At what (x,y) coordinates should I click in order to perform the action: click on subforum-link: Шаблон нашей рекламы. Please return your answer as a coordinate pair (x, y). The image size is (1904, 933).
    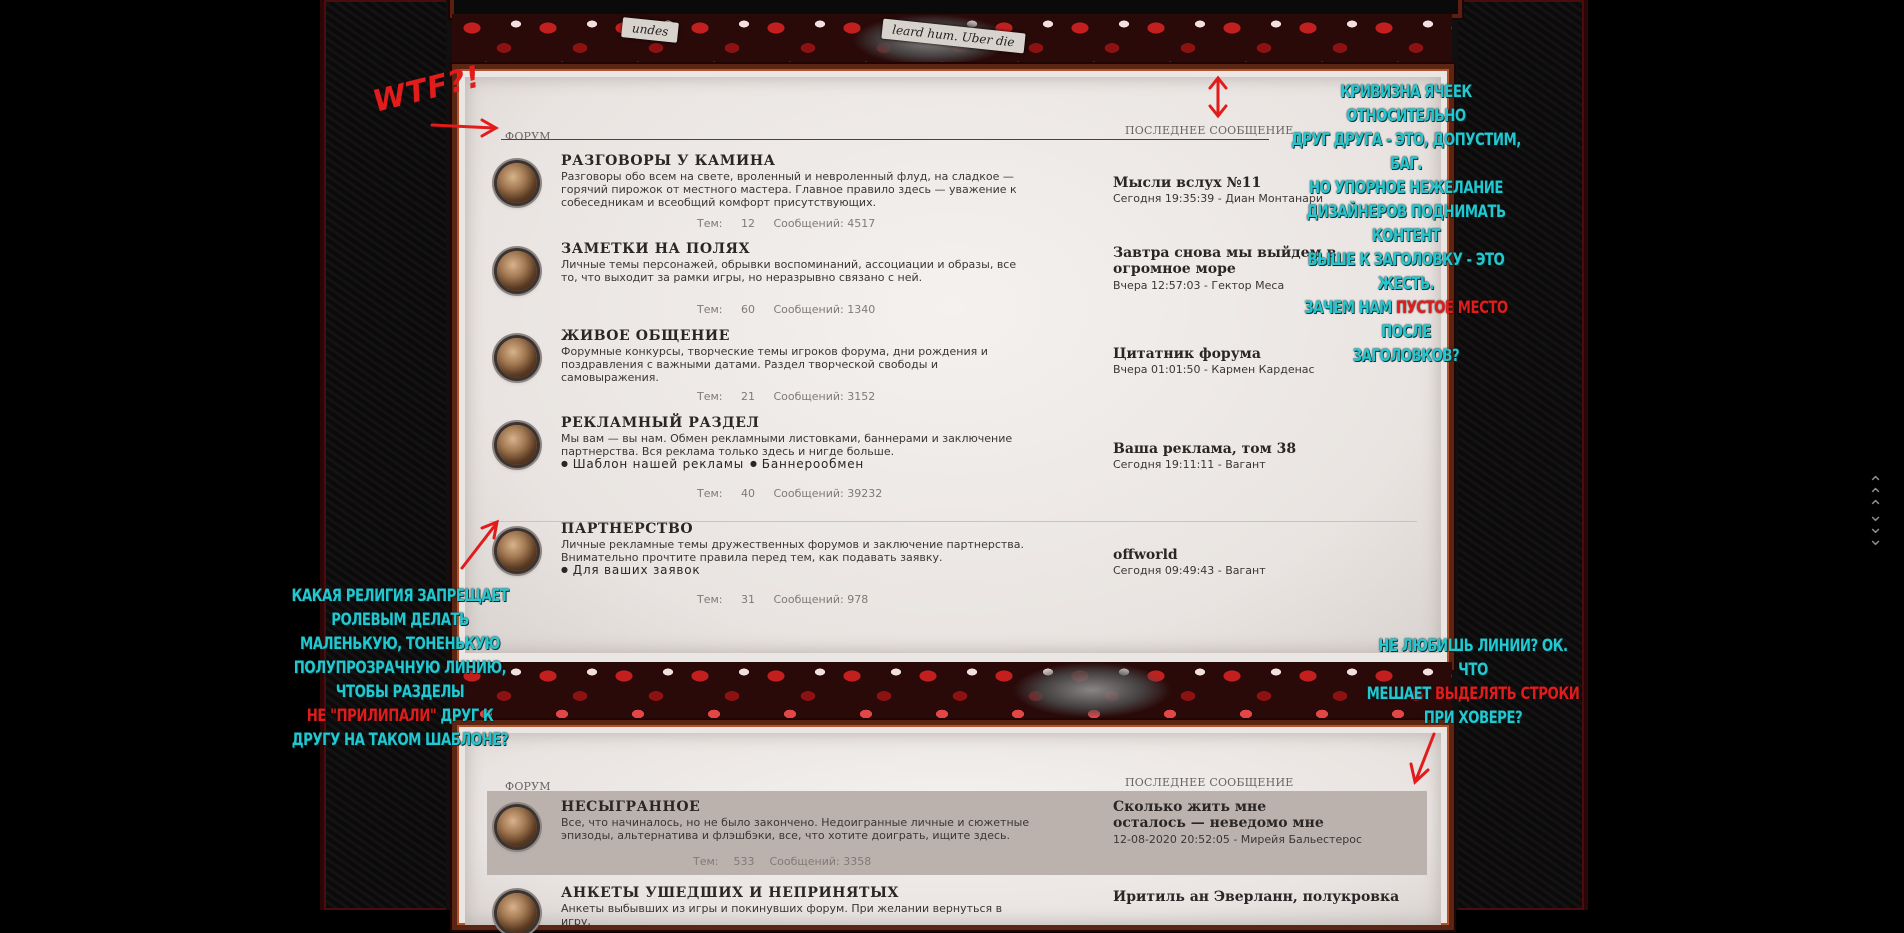
    Looking at the image, I should click on (652, 464).